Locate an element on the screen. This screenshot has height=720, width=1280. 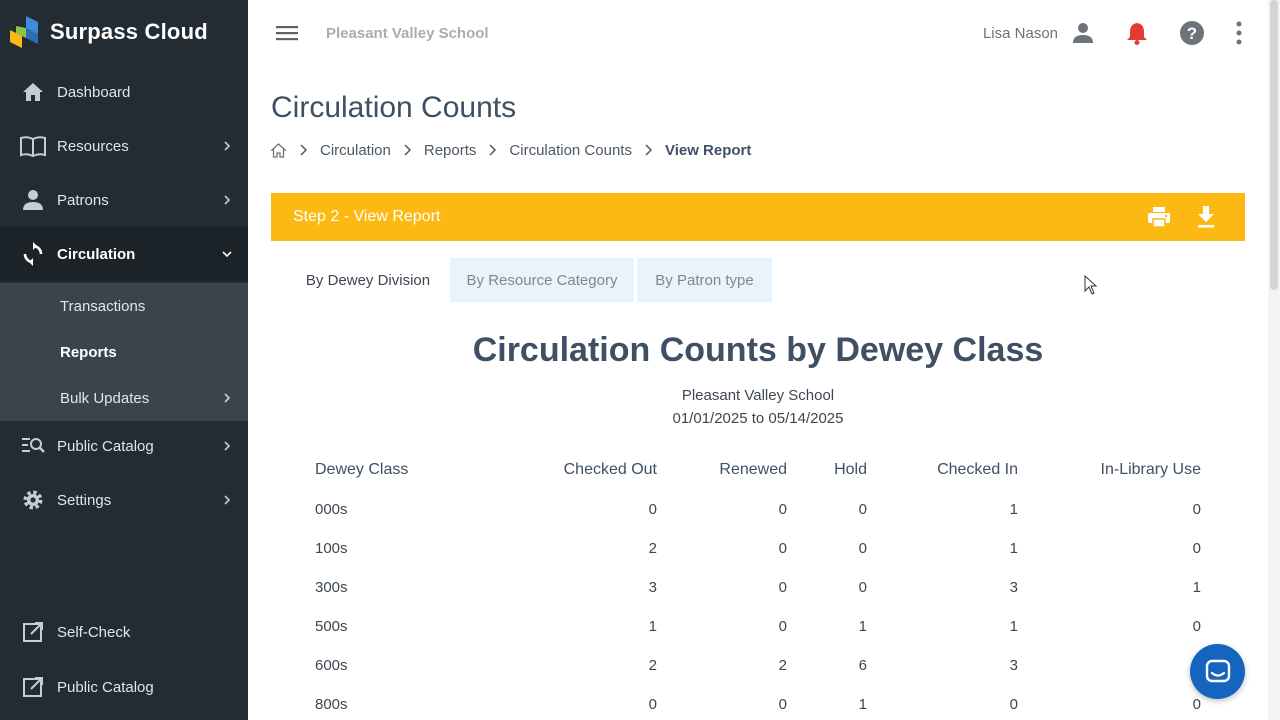
sidebar-item-label: Patrons is located at coordinates (83, 200).